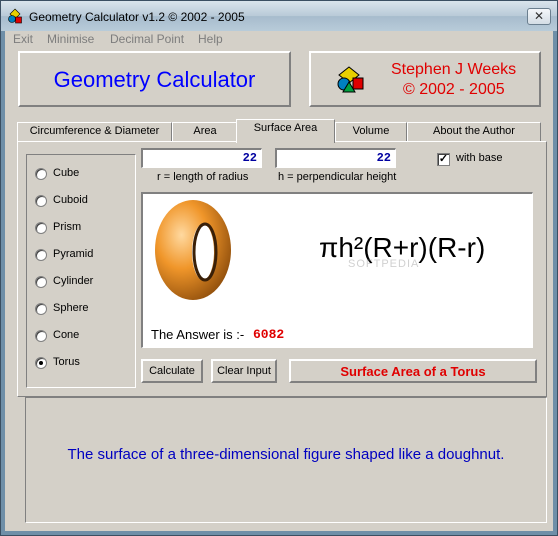 Image resolution: width=558 pixels, height=536 pixels. What do you see at coordinates (94, 131) in the screenshot?
I see `tab-circumference-diameter: Circumference & Diameter` at bounding box center [94, 131].